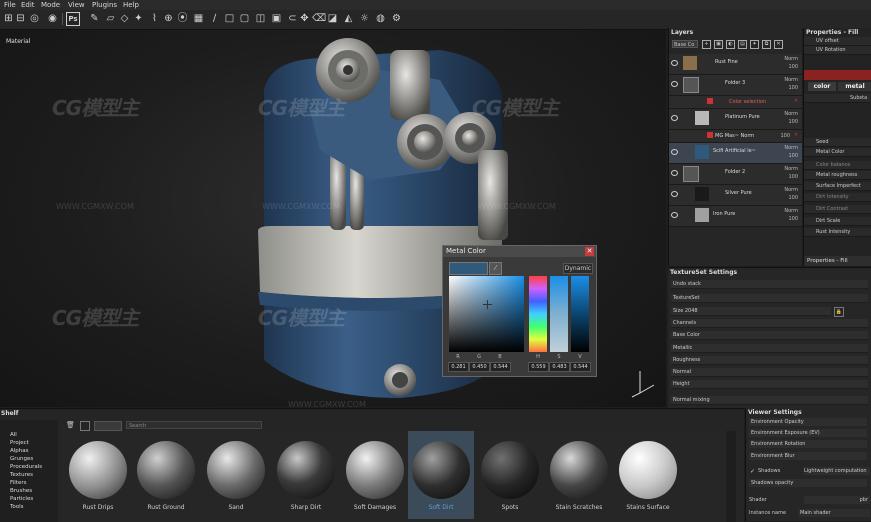 The width and height of the screenshot is (871, 522). Describe the element at coordinates (76, 5) in the screenshot. I see `menu-view: View` at that location.